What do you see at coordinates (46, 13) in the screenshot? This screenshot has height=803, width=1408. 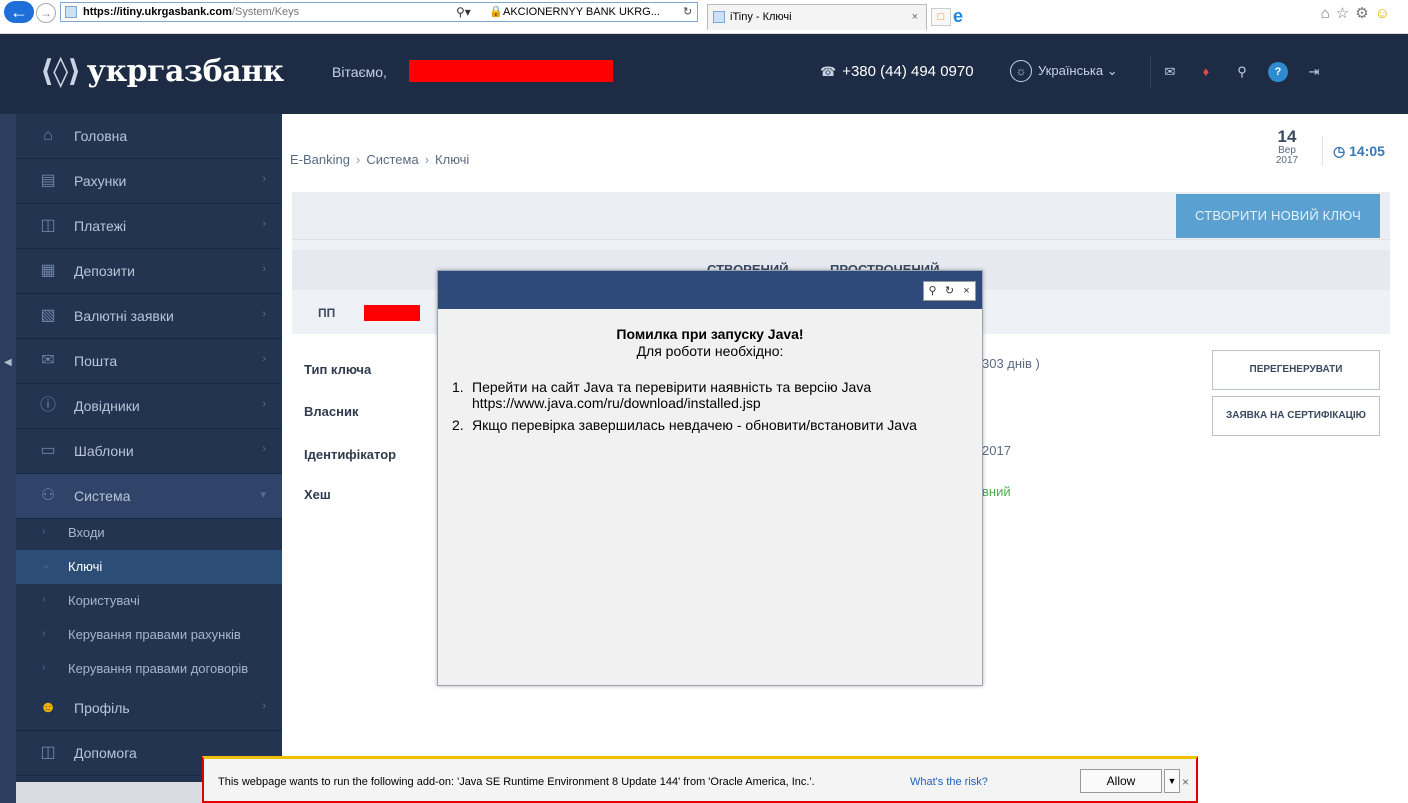 I see `forward-arrow-icon: →` at bounding box center [46, 13].